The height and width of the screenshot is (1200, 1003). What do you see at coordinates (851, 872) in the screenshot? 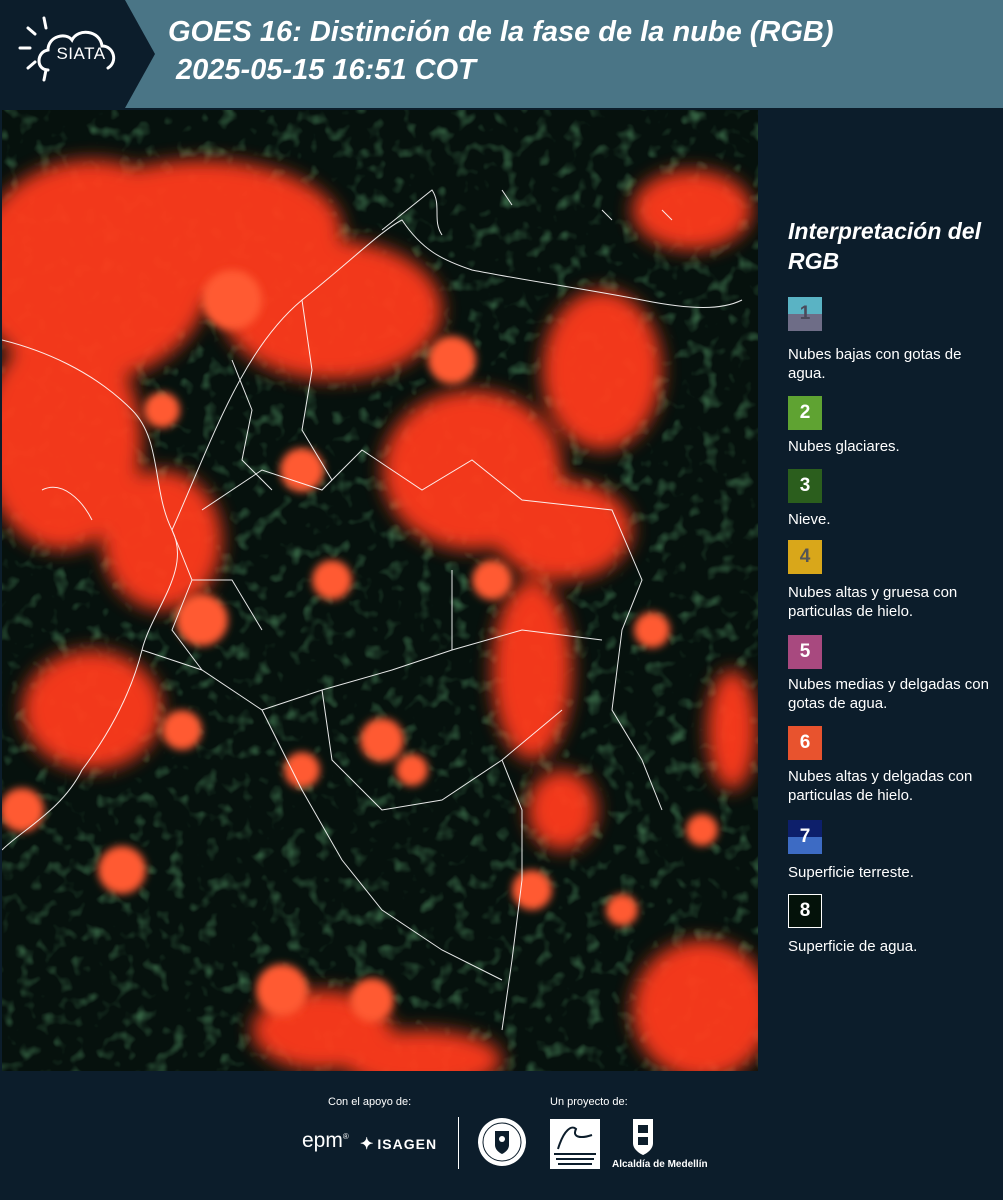
I see `legend-label-7: Superficie terreste.` at bounding box center [851, 872].